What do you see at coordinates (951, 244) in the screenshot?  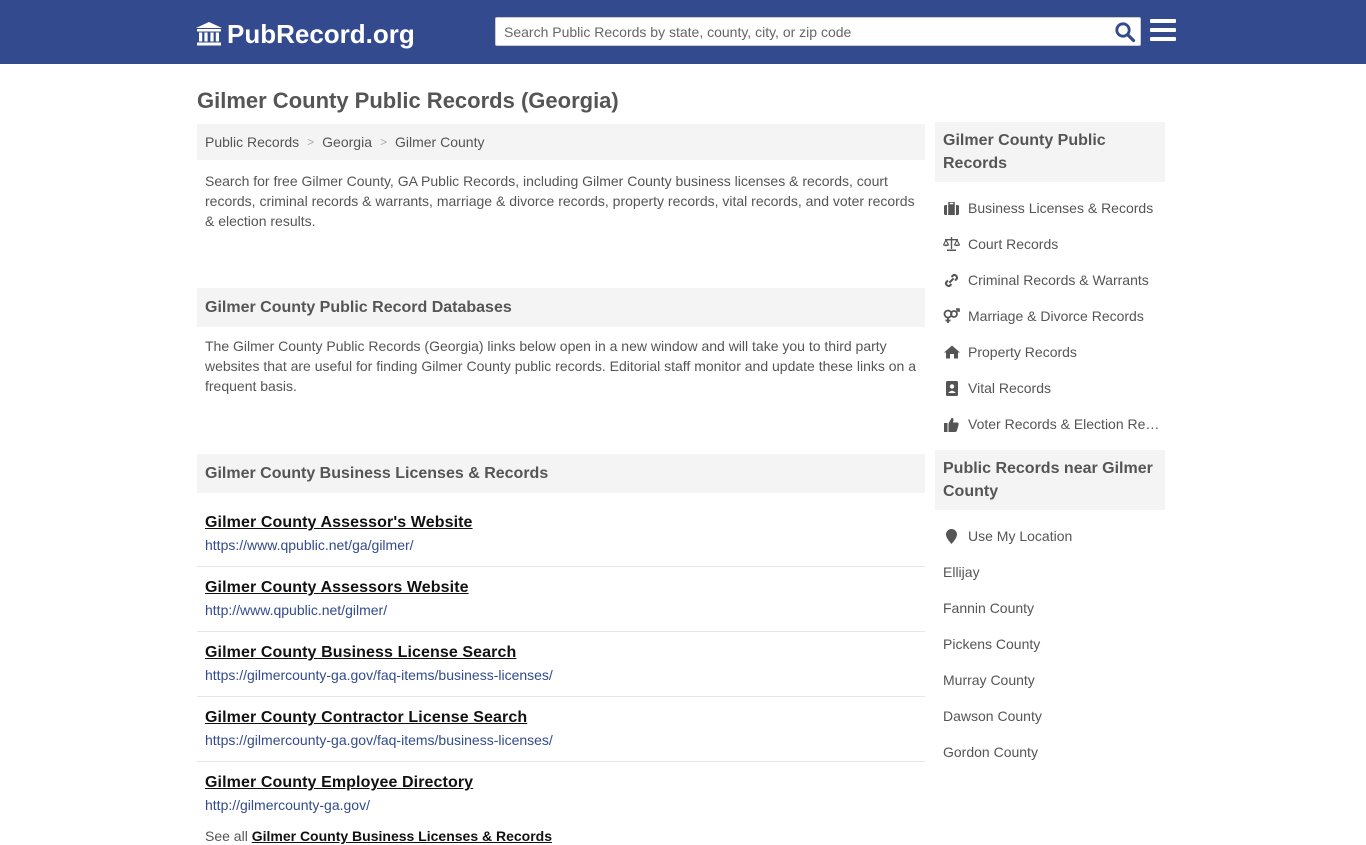 I see `scales-icon` at bounding box center [951, 244].